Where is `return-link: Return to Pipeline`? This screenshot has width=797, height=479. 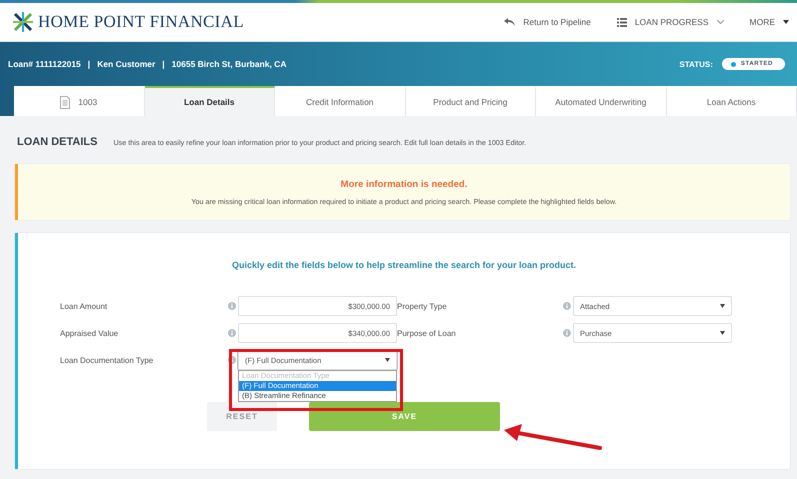
return-link: Return to Pipeline is located at coordinates (547, 22).